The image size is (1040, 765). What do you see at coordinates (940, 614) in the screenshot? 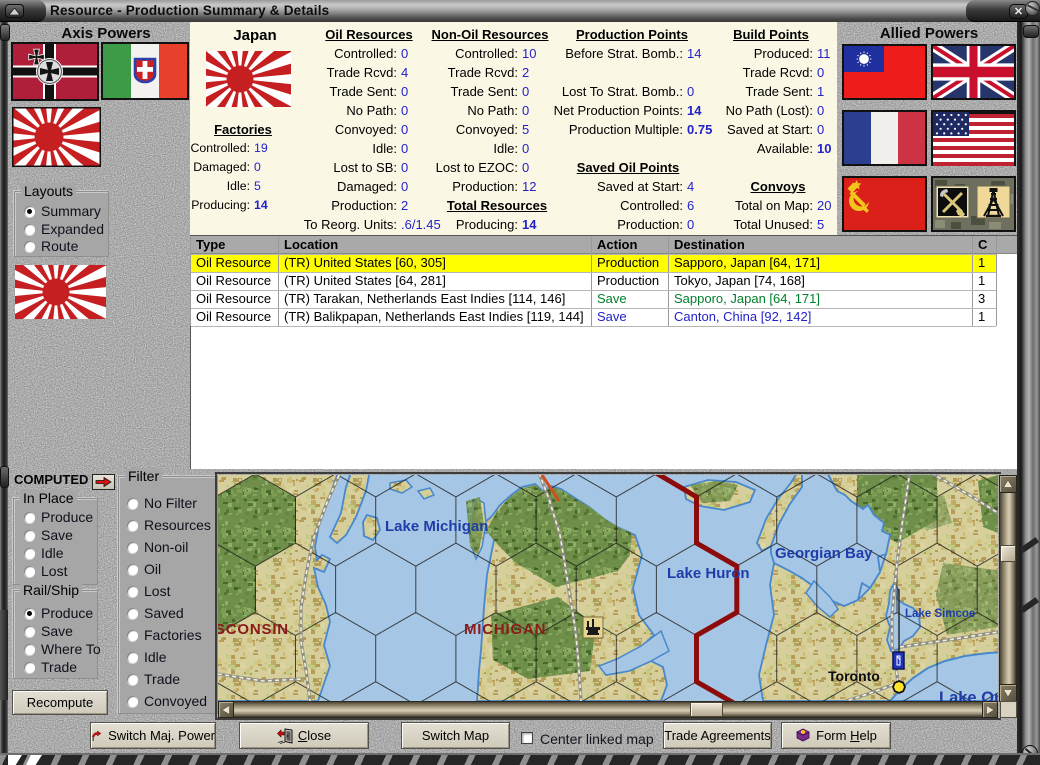
I see `svg-text: Lake Simcoe` at bounding box center [940, 614].